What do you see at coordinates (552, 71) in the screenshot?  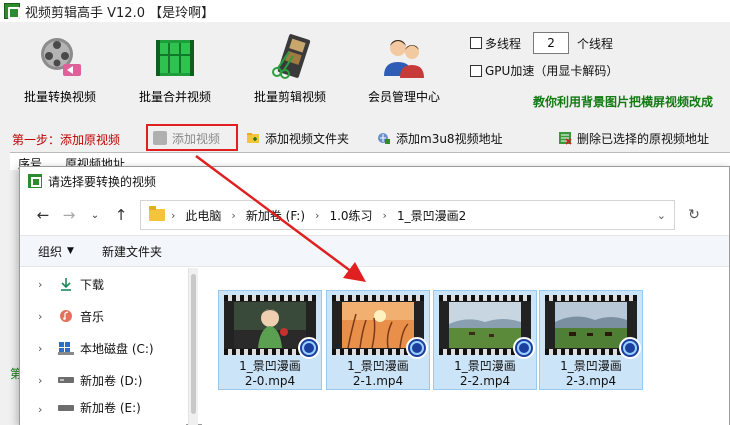 I see `gpu-label: GPU加速（用显卡解码）` at bounding box center [552, 71].